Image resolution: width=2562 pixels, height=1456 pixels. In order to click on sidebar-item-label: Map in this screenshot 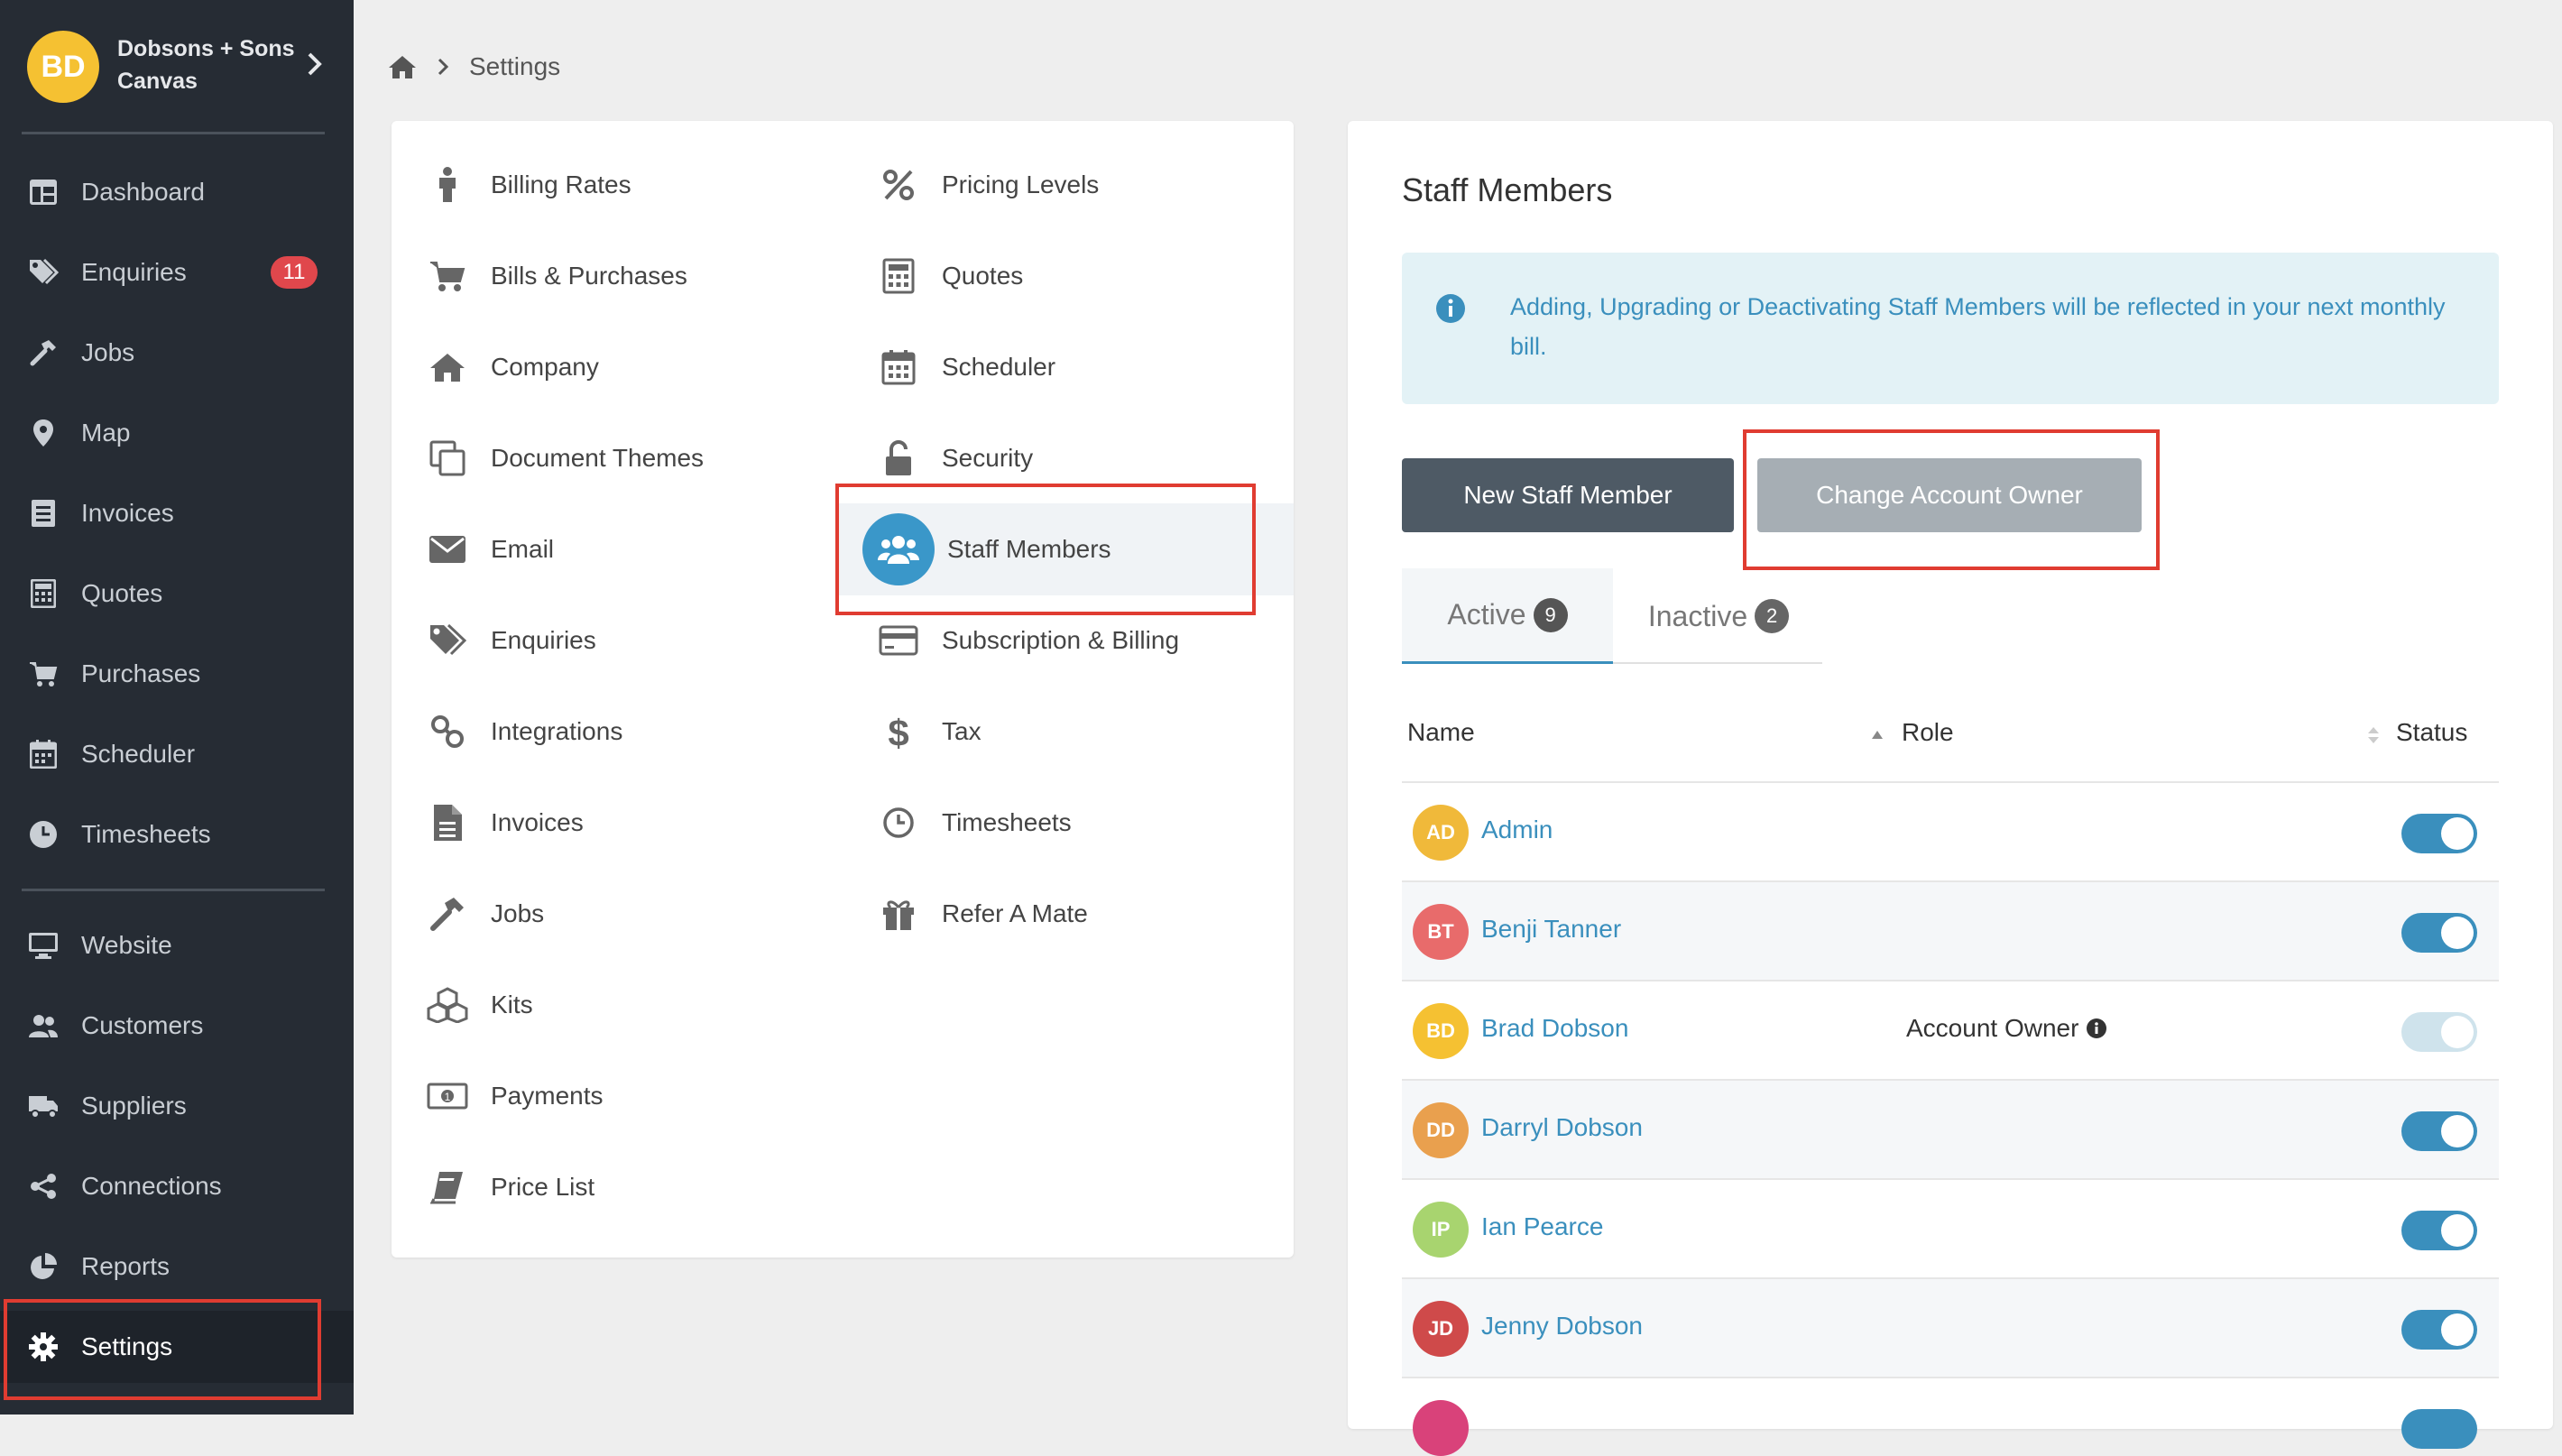, I will do `click(106, 433)`.